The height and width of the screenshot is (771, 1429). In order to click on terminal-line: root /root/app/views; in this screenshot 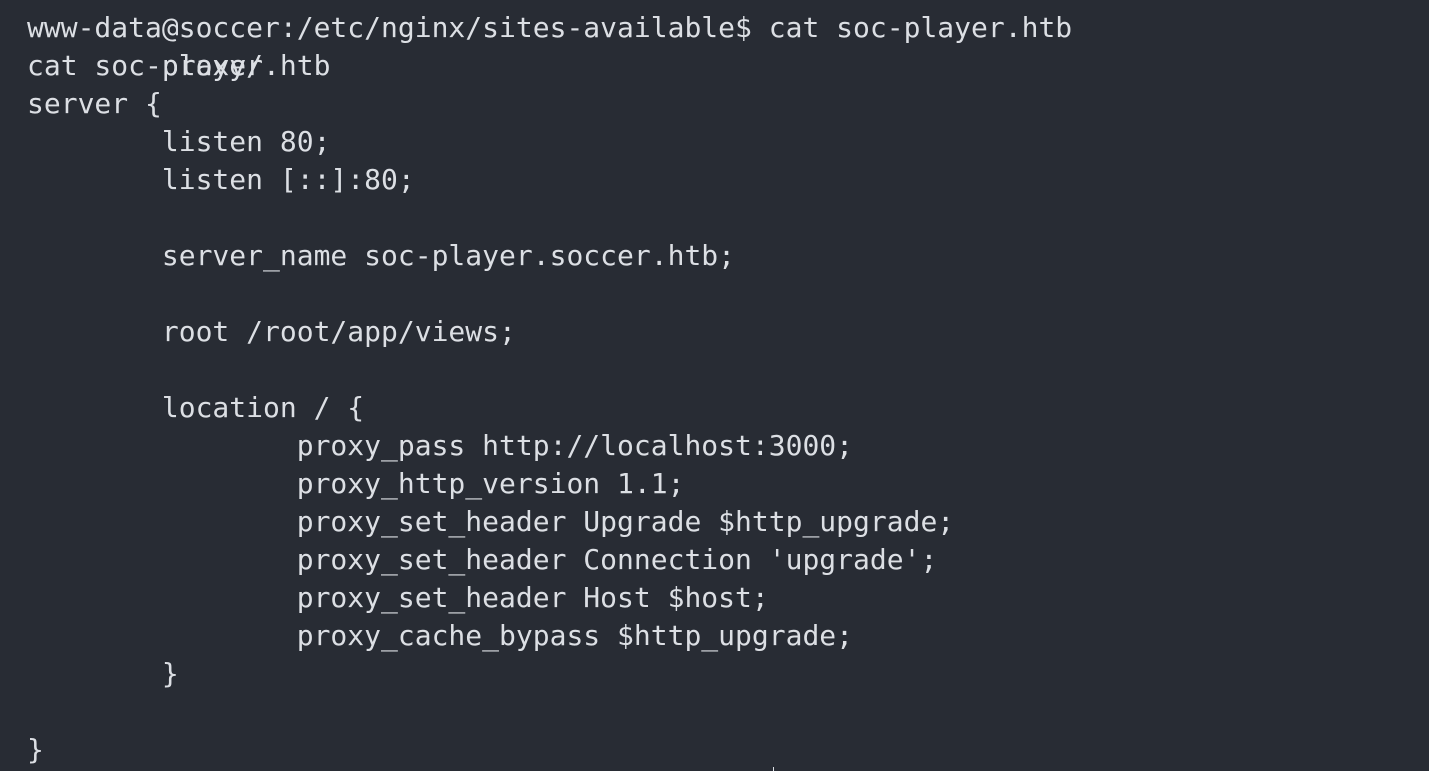, I will do `click(271, 331)`.